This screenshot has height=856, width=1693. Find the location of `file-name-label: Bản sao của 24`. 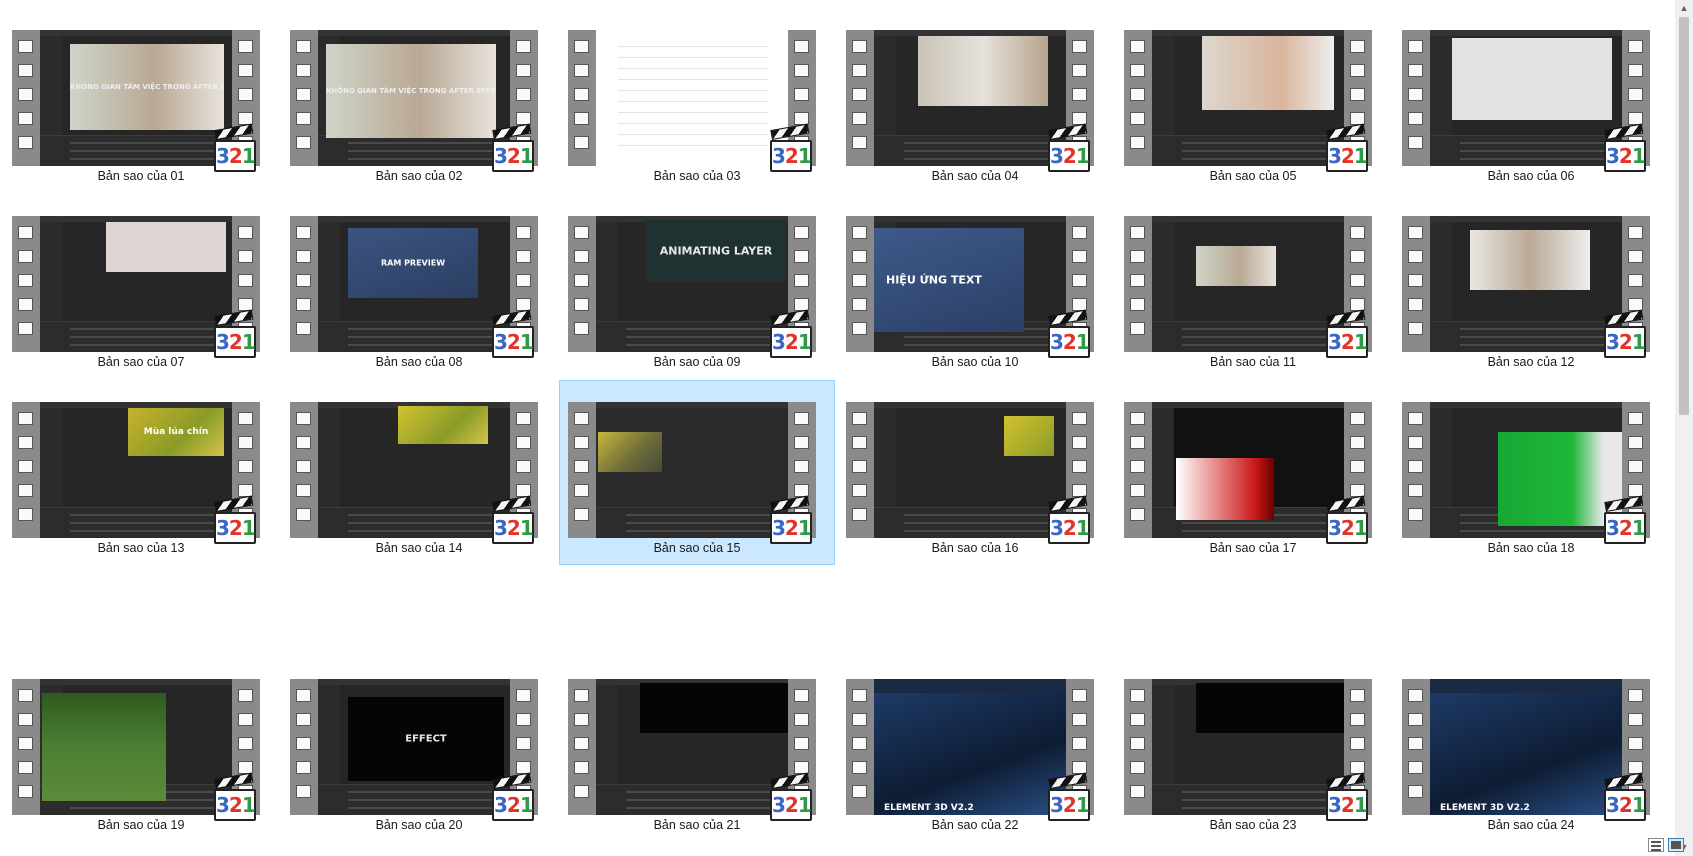

file-name-label: Bản sao của 24 is located at coordinates (1531, 825).